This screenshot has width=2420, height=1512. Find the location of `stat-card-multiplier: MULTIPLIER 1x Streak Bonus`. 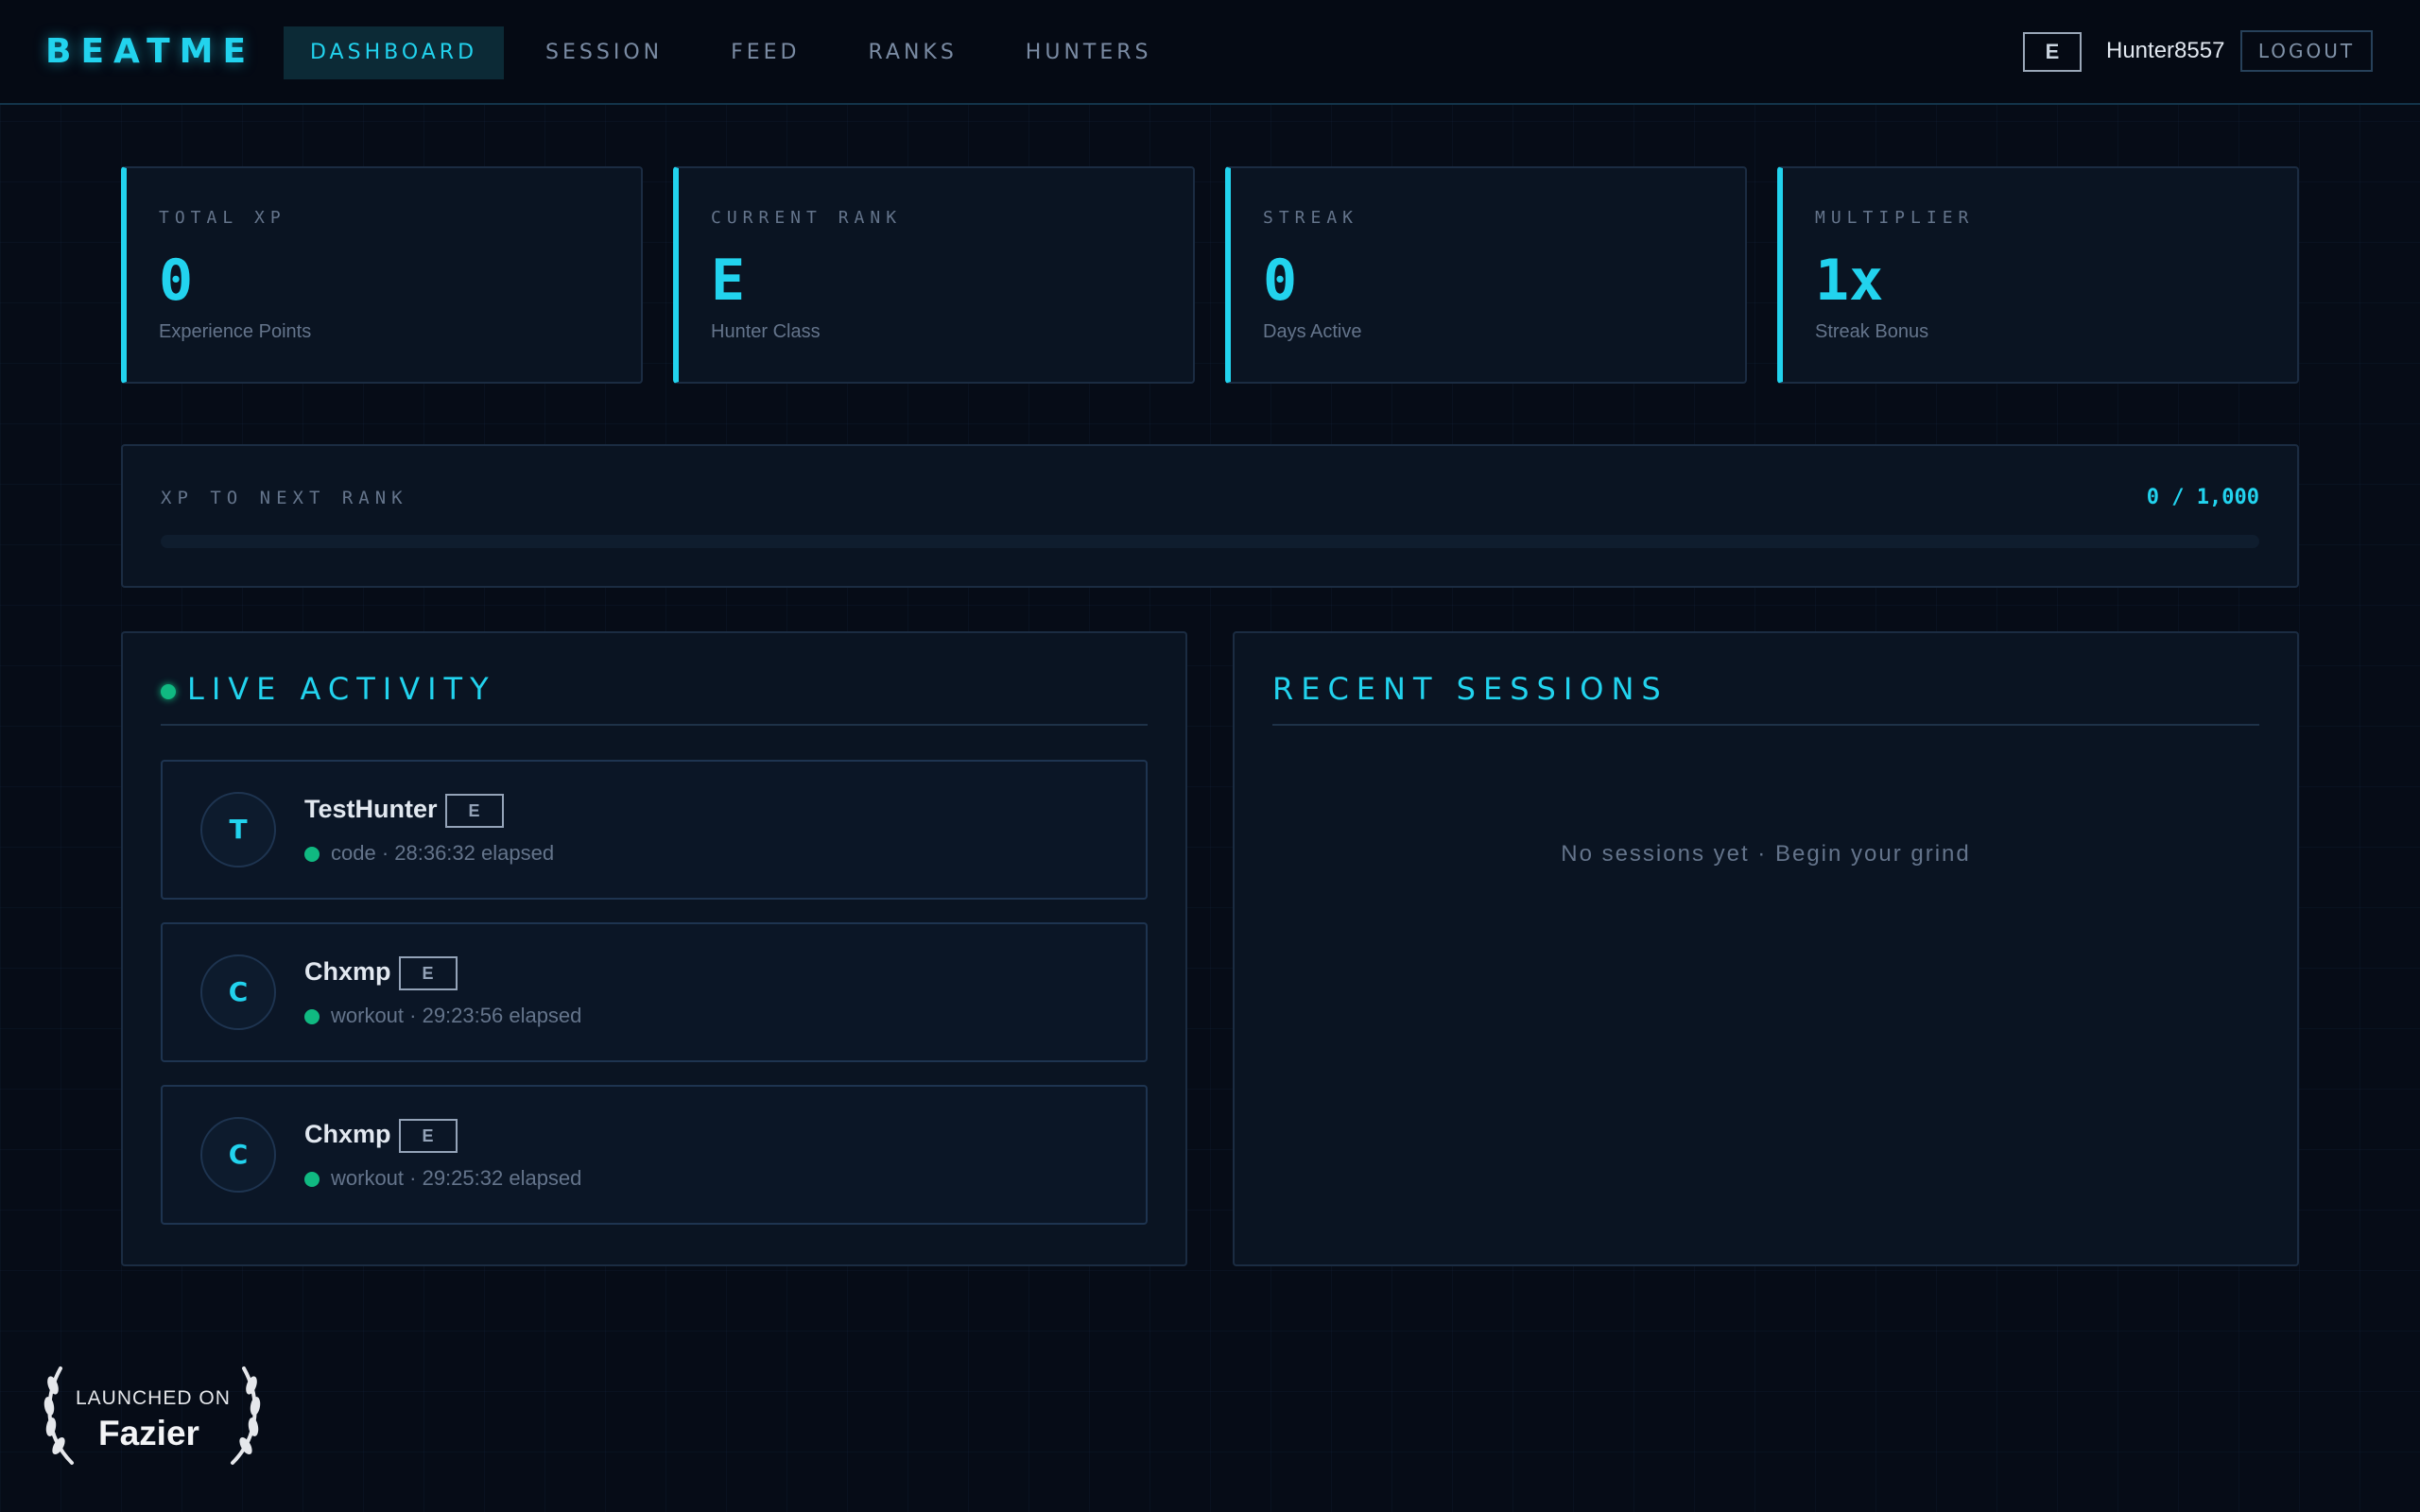

stat-card-multiplier: MULTIPLIER 1x Streak Bonus is located at coordinates (2038, 275).